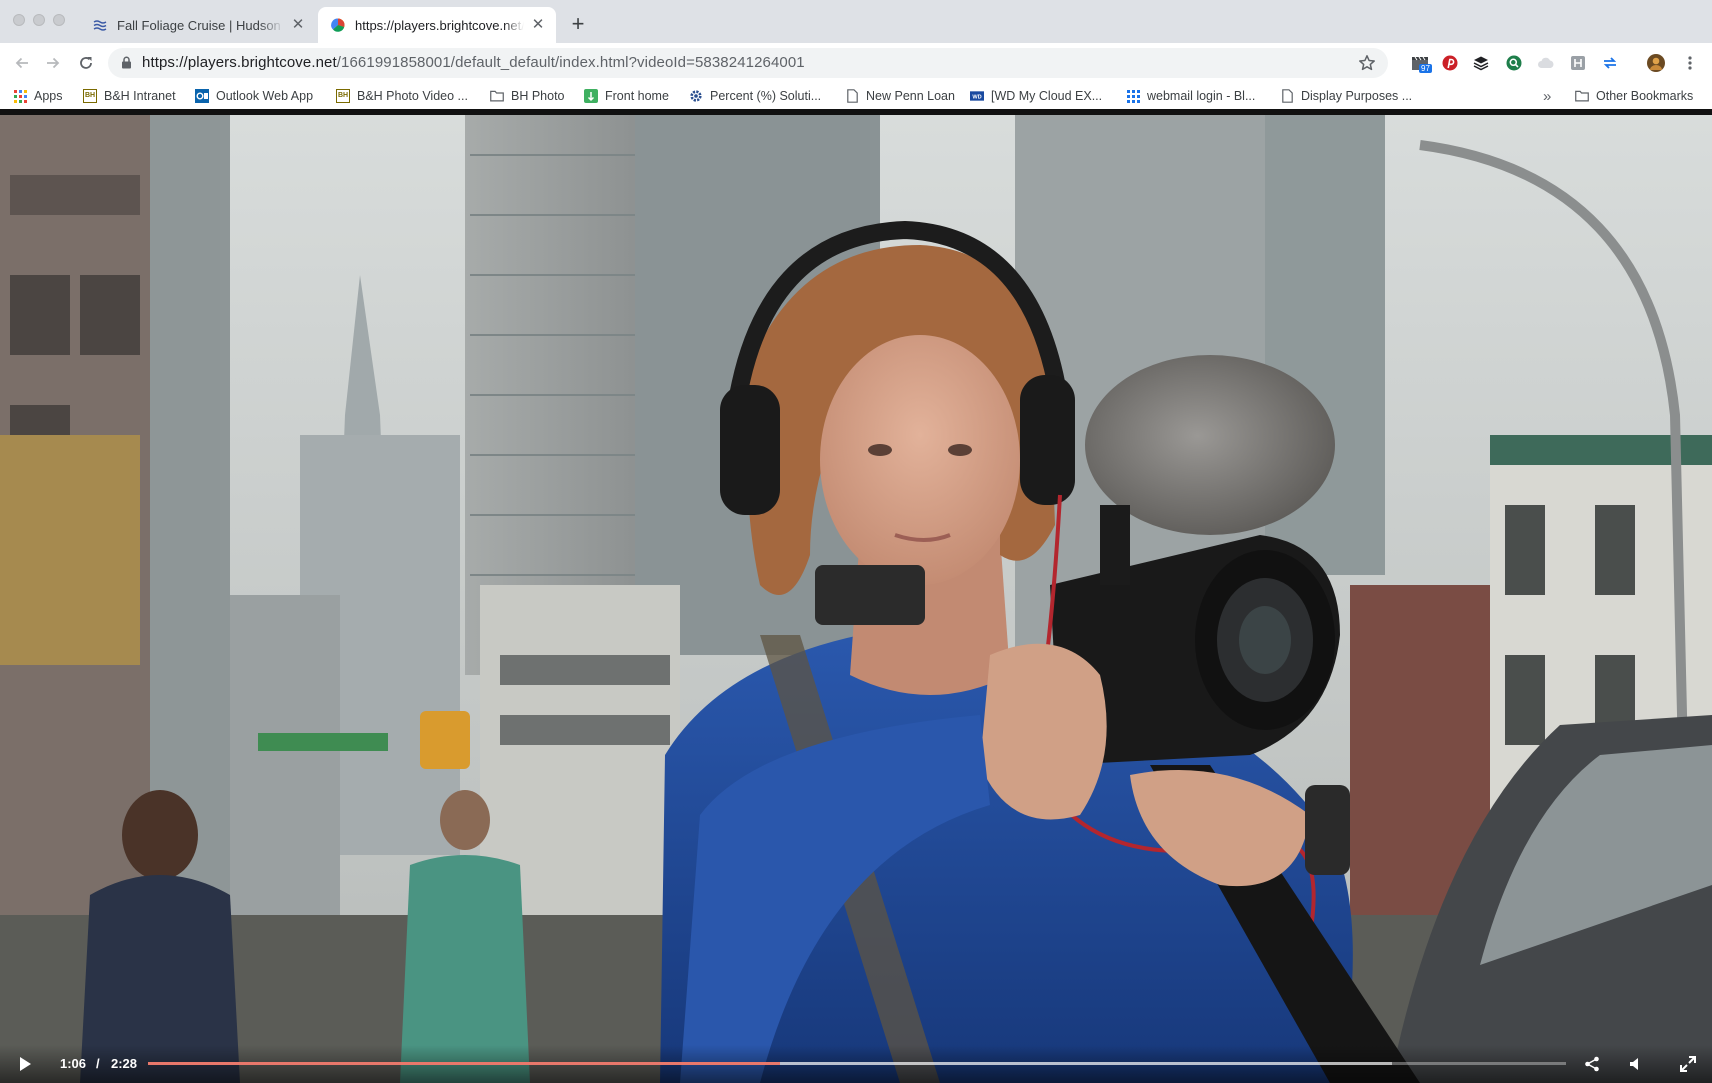  I want to click on profile-avatar, so click(1656, 63).